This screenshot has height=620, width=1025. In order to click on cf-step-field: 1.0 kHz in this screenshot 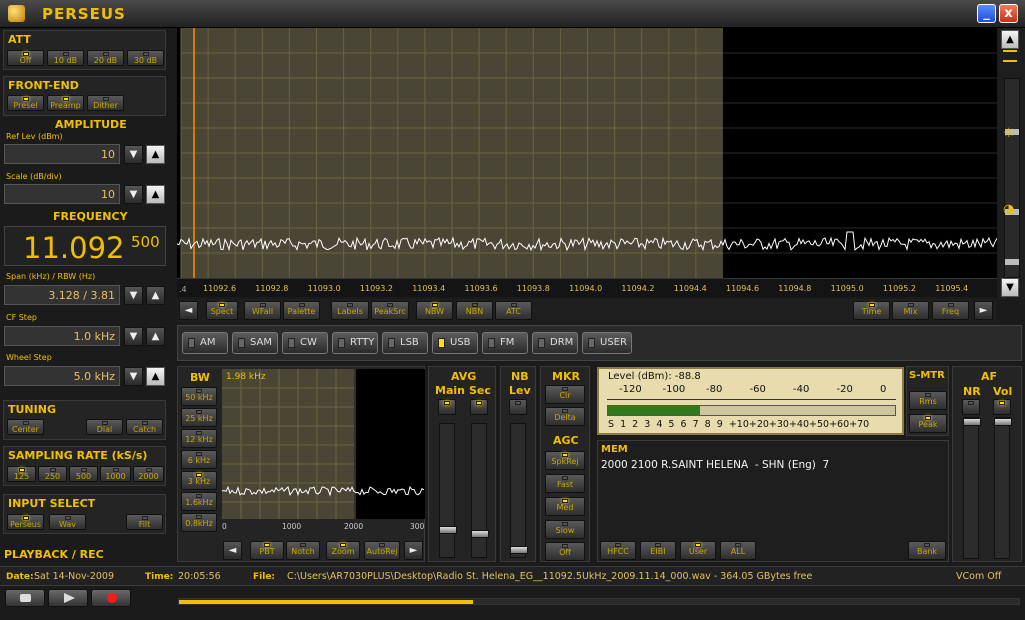, I will do `click(62, 336)`.